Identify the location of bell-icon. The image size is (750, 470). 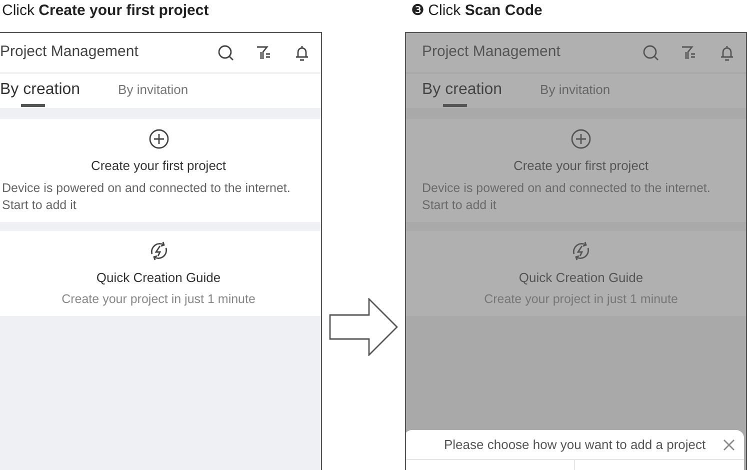
(302, 53).